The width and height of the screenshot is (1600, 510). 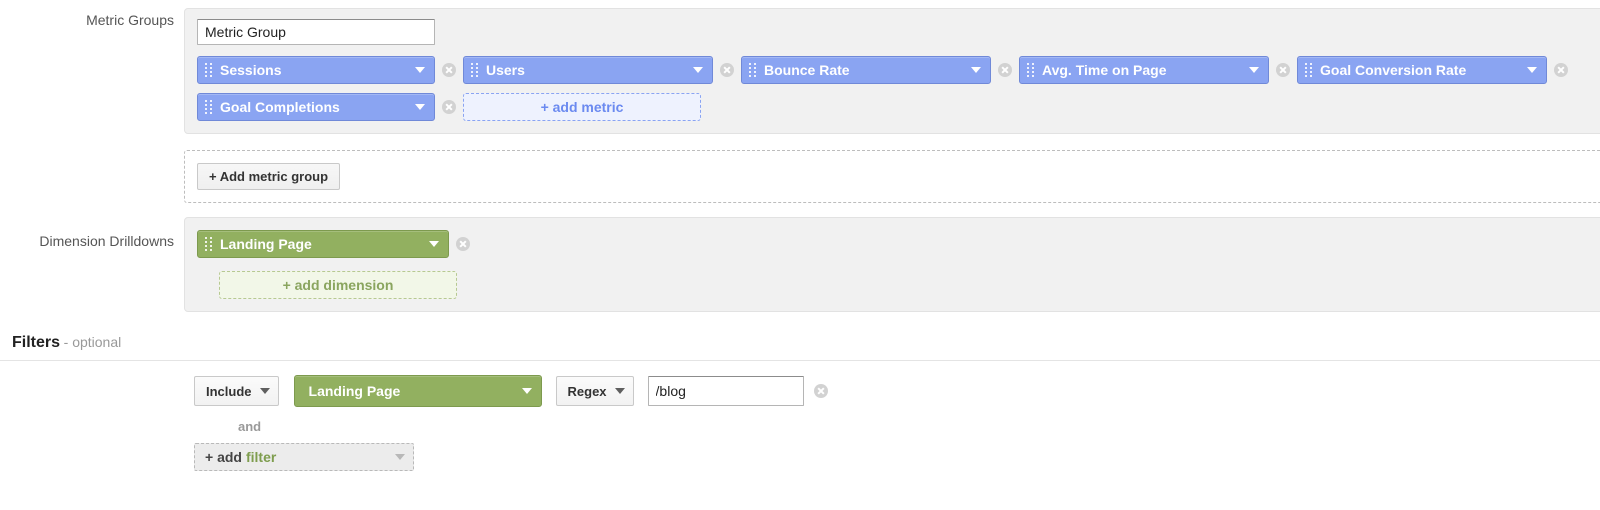 What do you see at coordinates (417, 391) in the screenshot?
I see `filter-dimension-select: Landing Page` at bounding box center [417, 391].